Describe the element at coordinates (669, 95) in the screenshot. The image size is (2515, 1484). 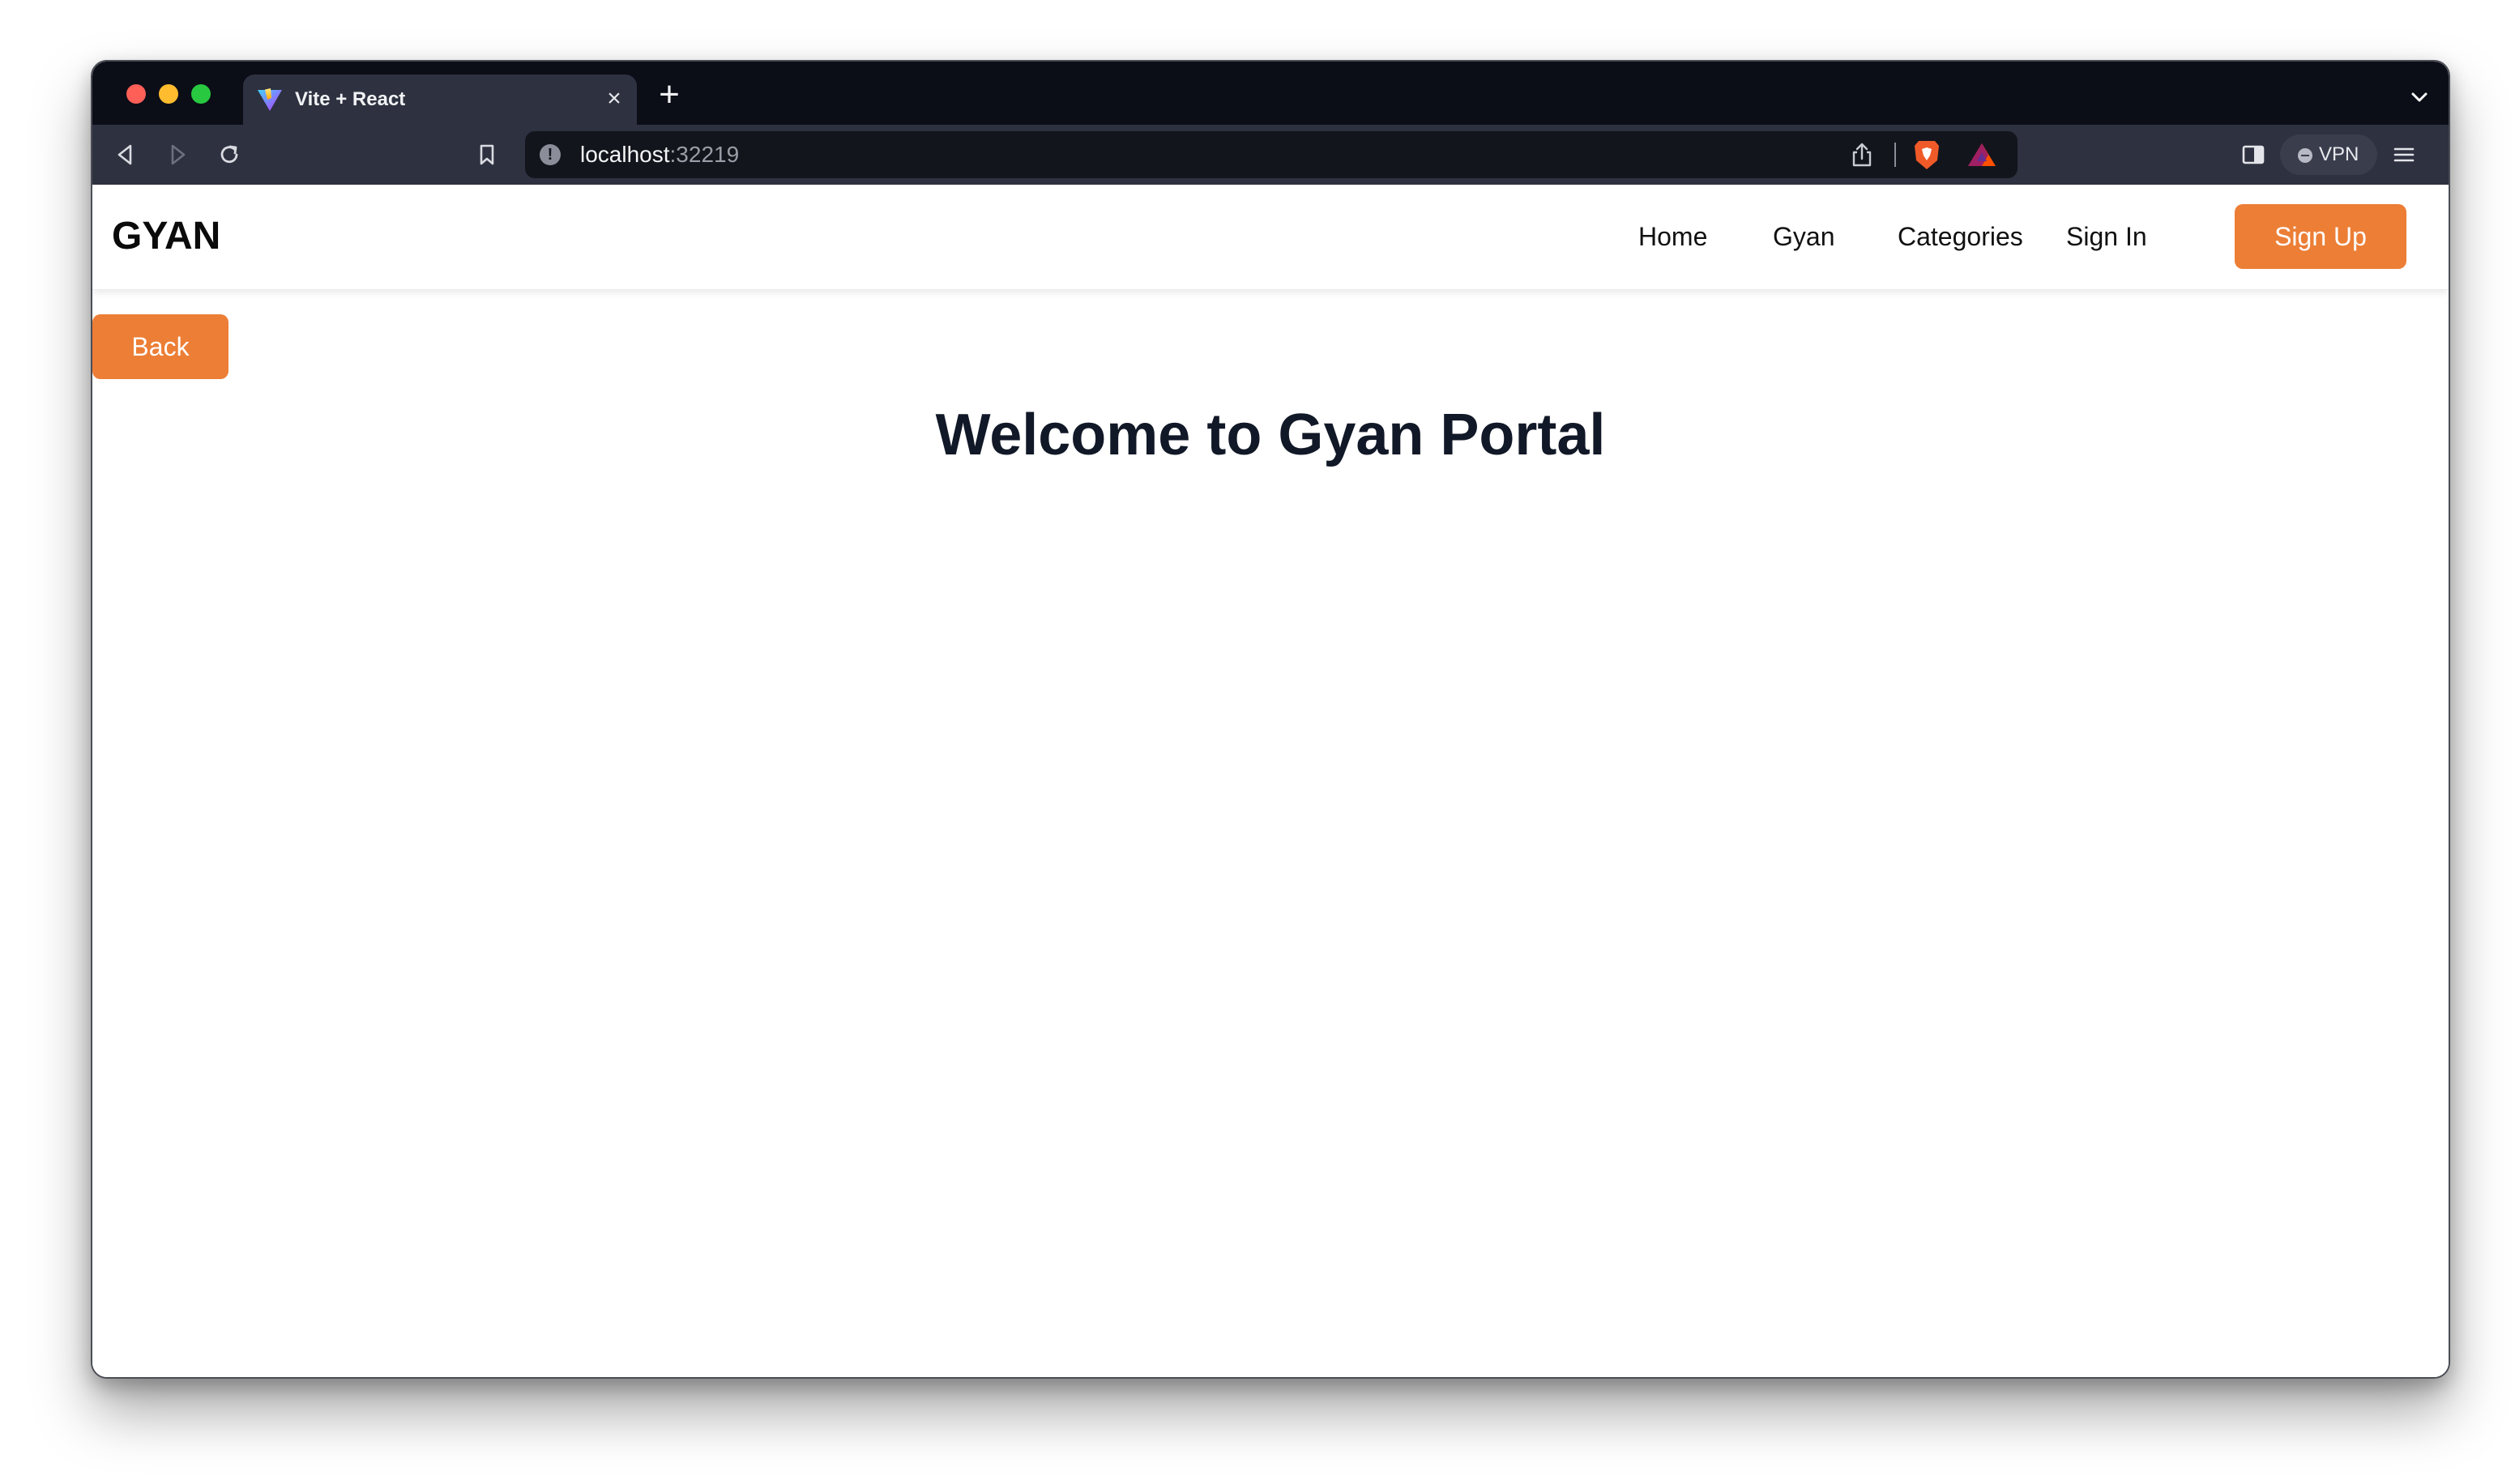
I see `new-tab-icon: +` at that location.